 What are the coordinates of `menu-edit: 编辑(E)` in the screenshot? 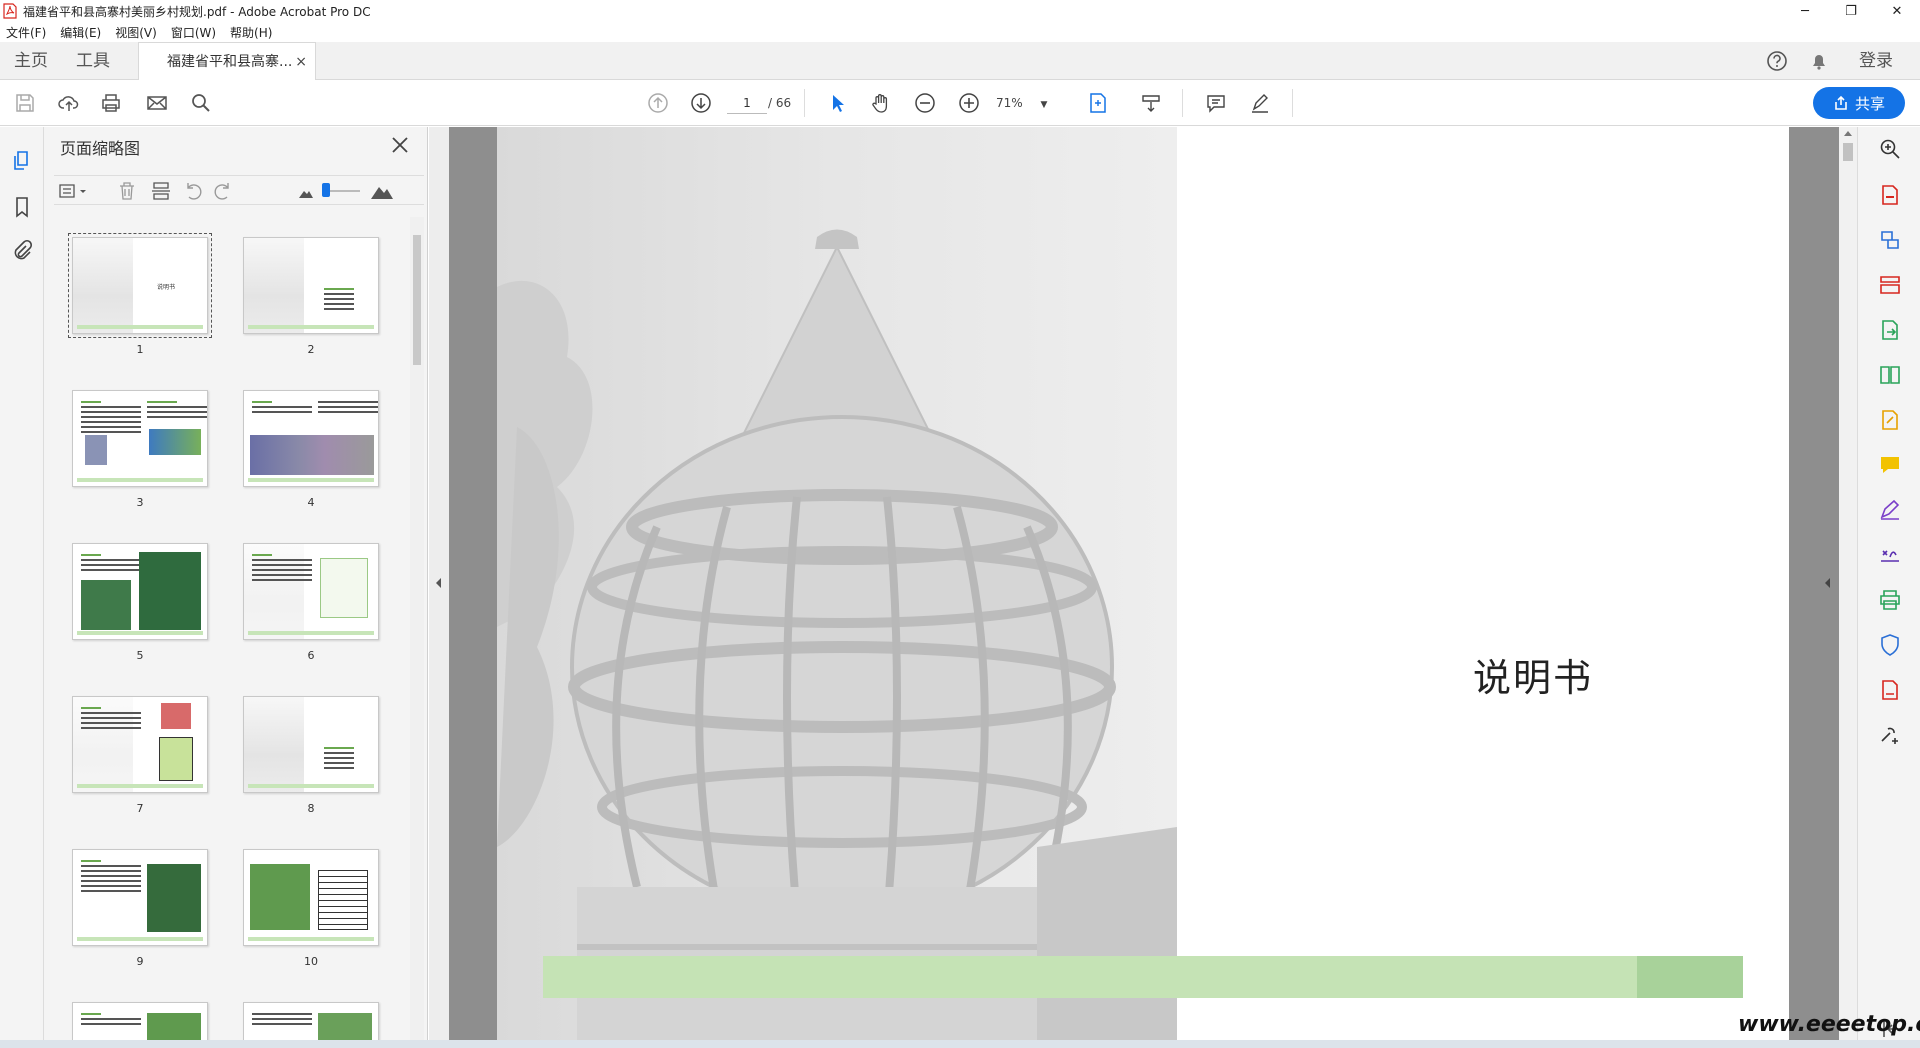 It's located at (80, 32).